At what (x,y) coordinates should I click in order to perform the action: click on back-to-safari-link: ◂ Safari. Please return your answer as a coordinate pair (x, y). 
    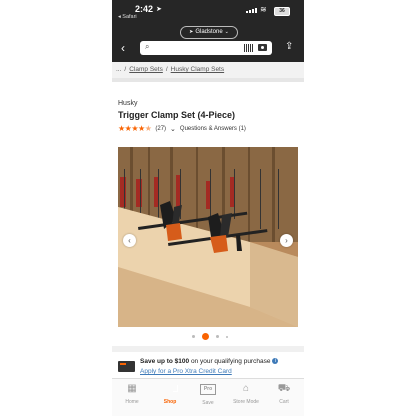
    Looking at the image, I should click on (127, 17).